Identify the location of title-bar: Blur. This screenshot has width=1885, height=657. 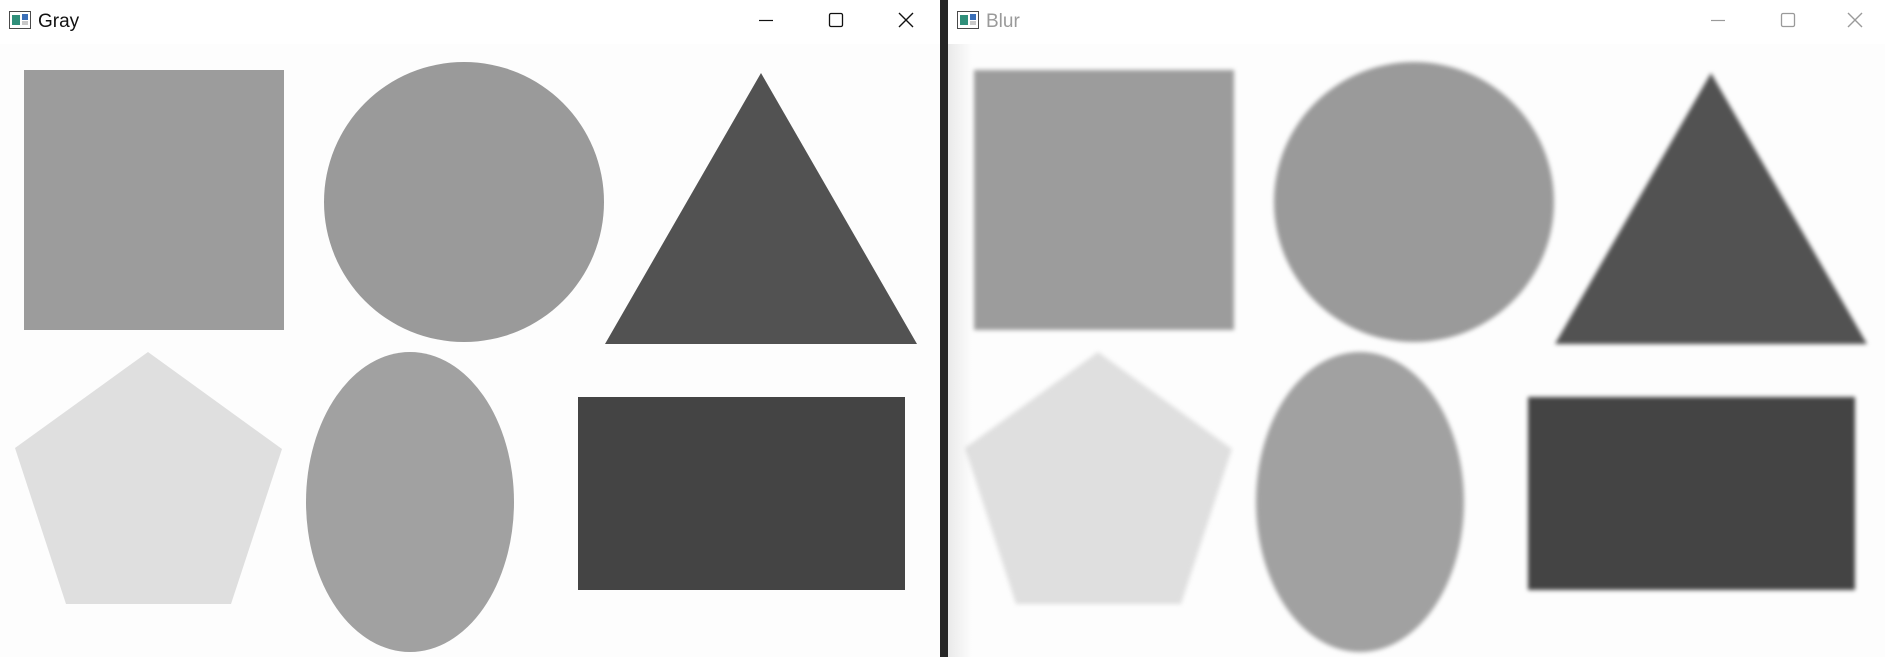
(1416, 22).